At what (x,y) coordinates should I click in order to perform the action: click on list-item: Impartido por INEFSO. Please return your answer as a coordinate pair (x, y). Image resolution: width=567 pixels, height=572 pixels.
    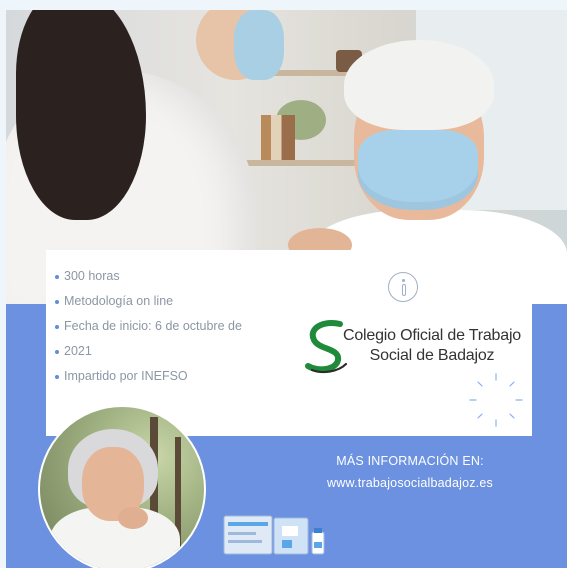
    Looking at the image, I should click on (167, 376).